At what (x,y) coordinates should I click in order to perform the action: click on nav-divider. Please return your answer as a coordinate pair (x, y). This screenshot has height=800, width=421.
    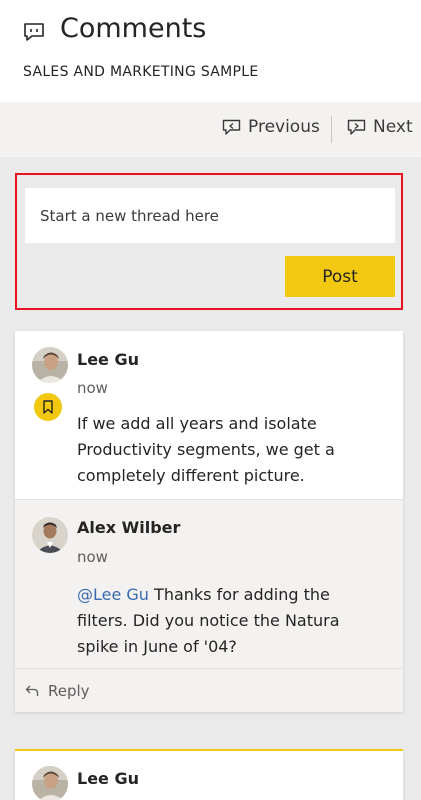
    Looking at the image, I should click on (331, 129).